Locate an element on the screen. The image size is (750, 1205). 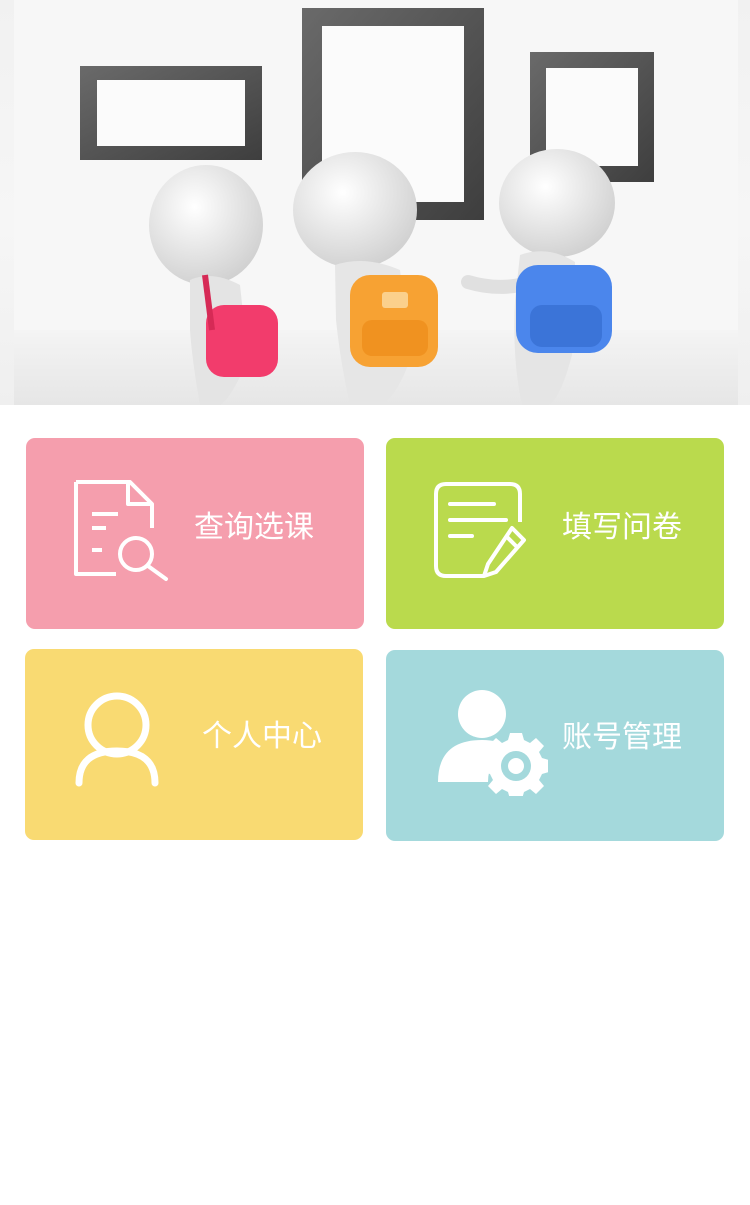
tile-label-fill-questionnaire: 填写问卷 is located at coordinates (622, 527).